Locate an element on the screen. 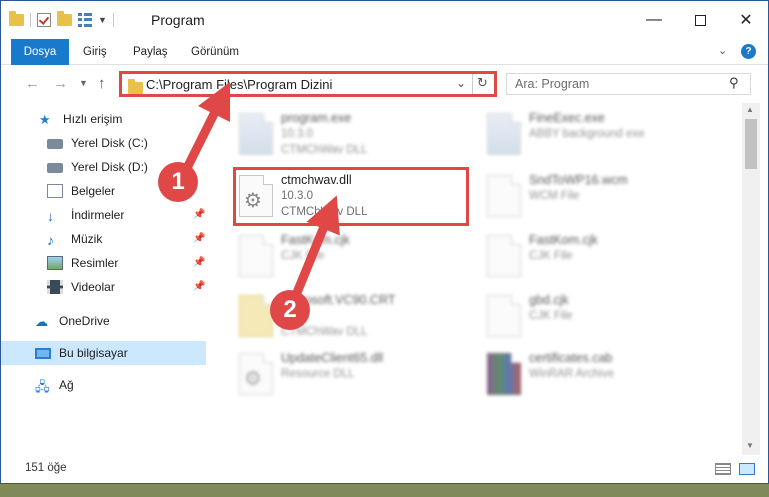  file-item: program.exe 10.3.0 CTMChWav DLL is located at coordinates (353, 135).